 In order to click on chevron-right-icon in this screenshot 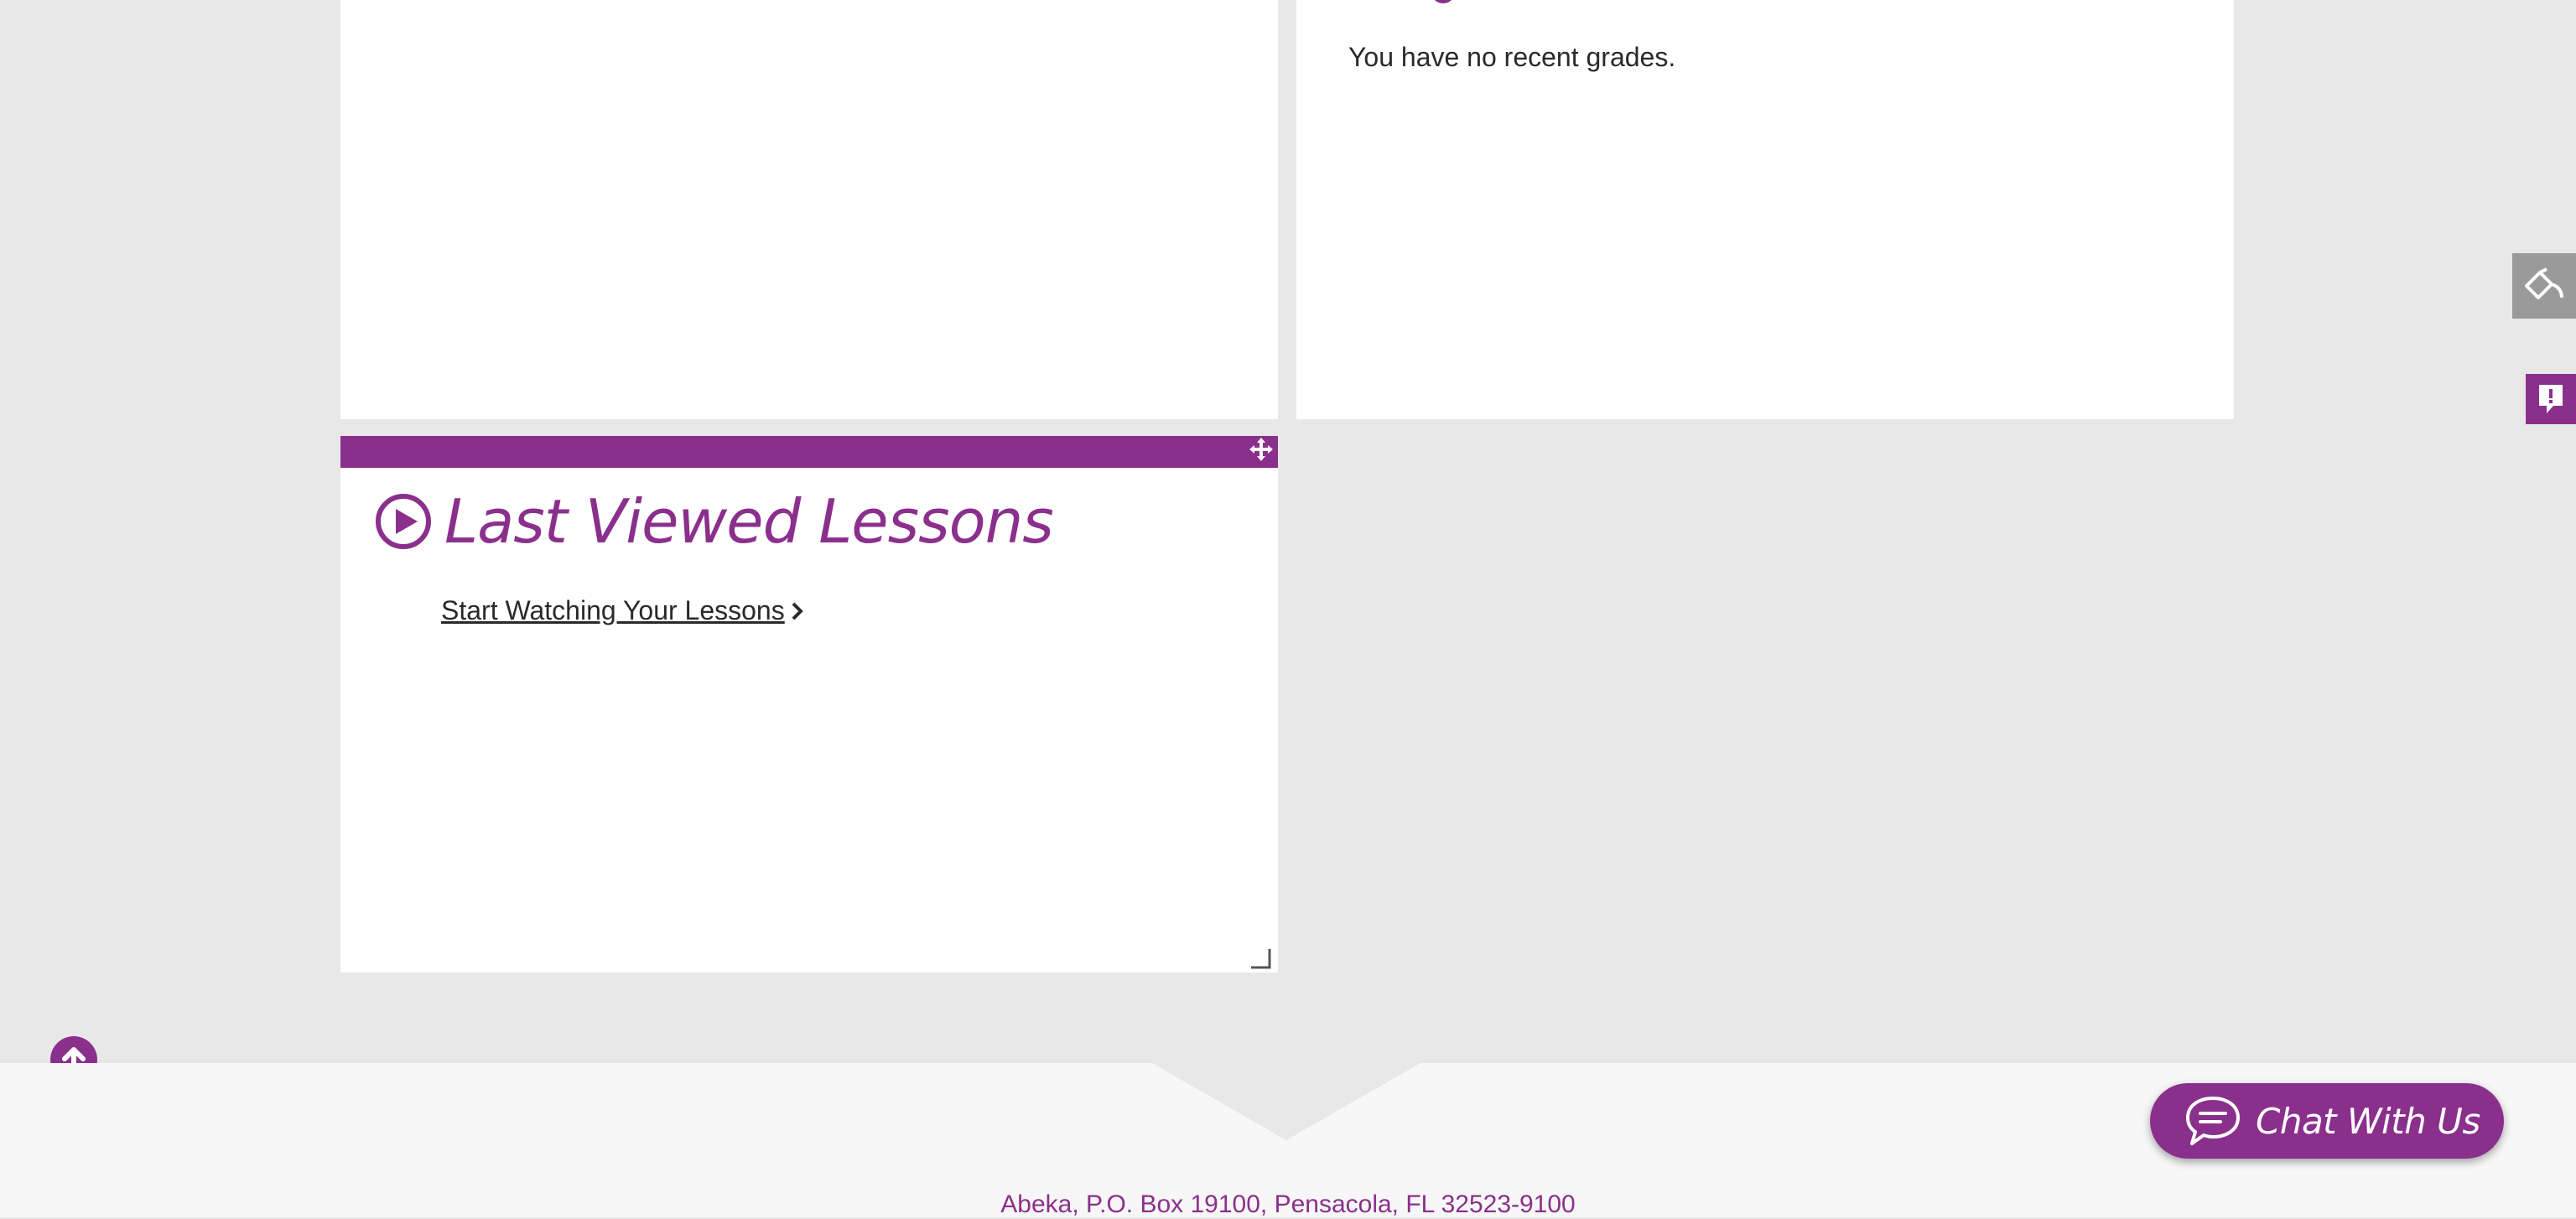, I will do `click(797, 611)`.